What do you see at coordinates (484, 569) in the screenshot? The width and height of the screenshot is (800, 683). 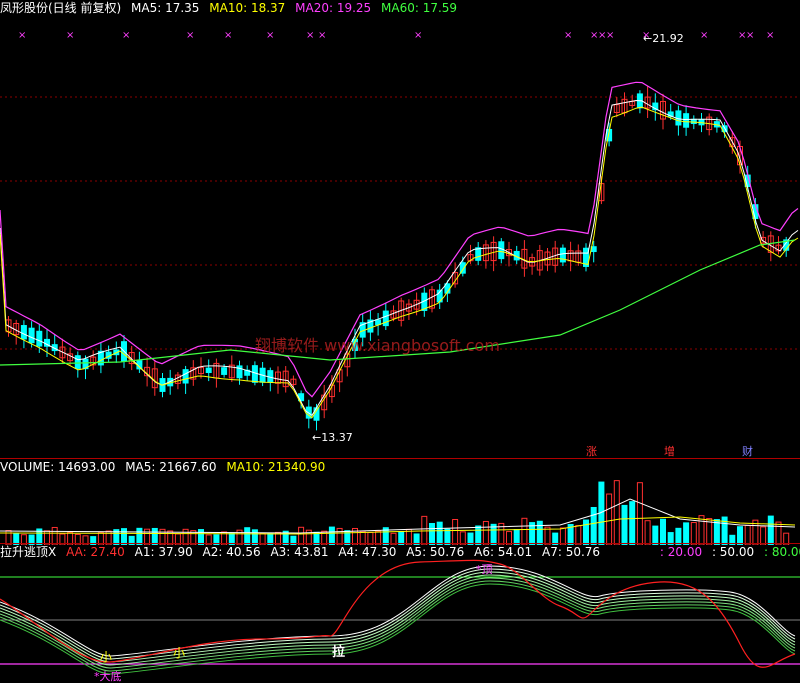 I see `mark-top: *顶` at bounding box center [484, 569].